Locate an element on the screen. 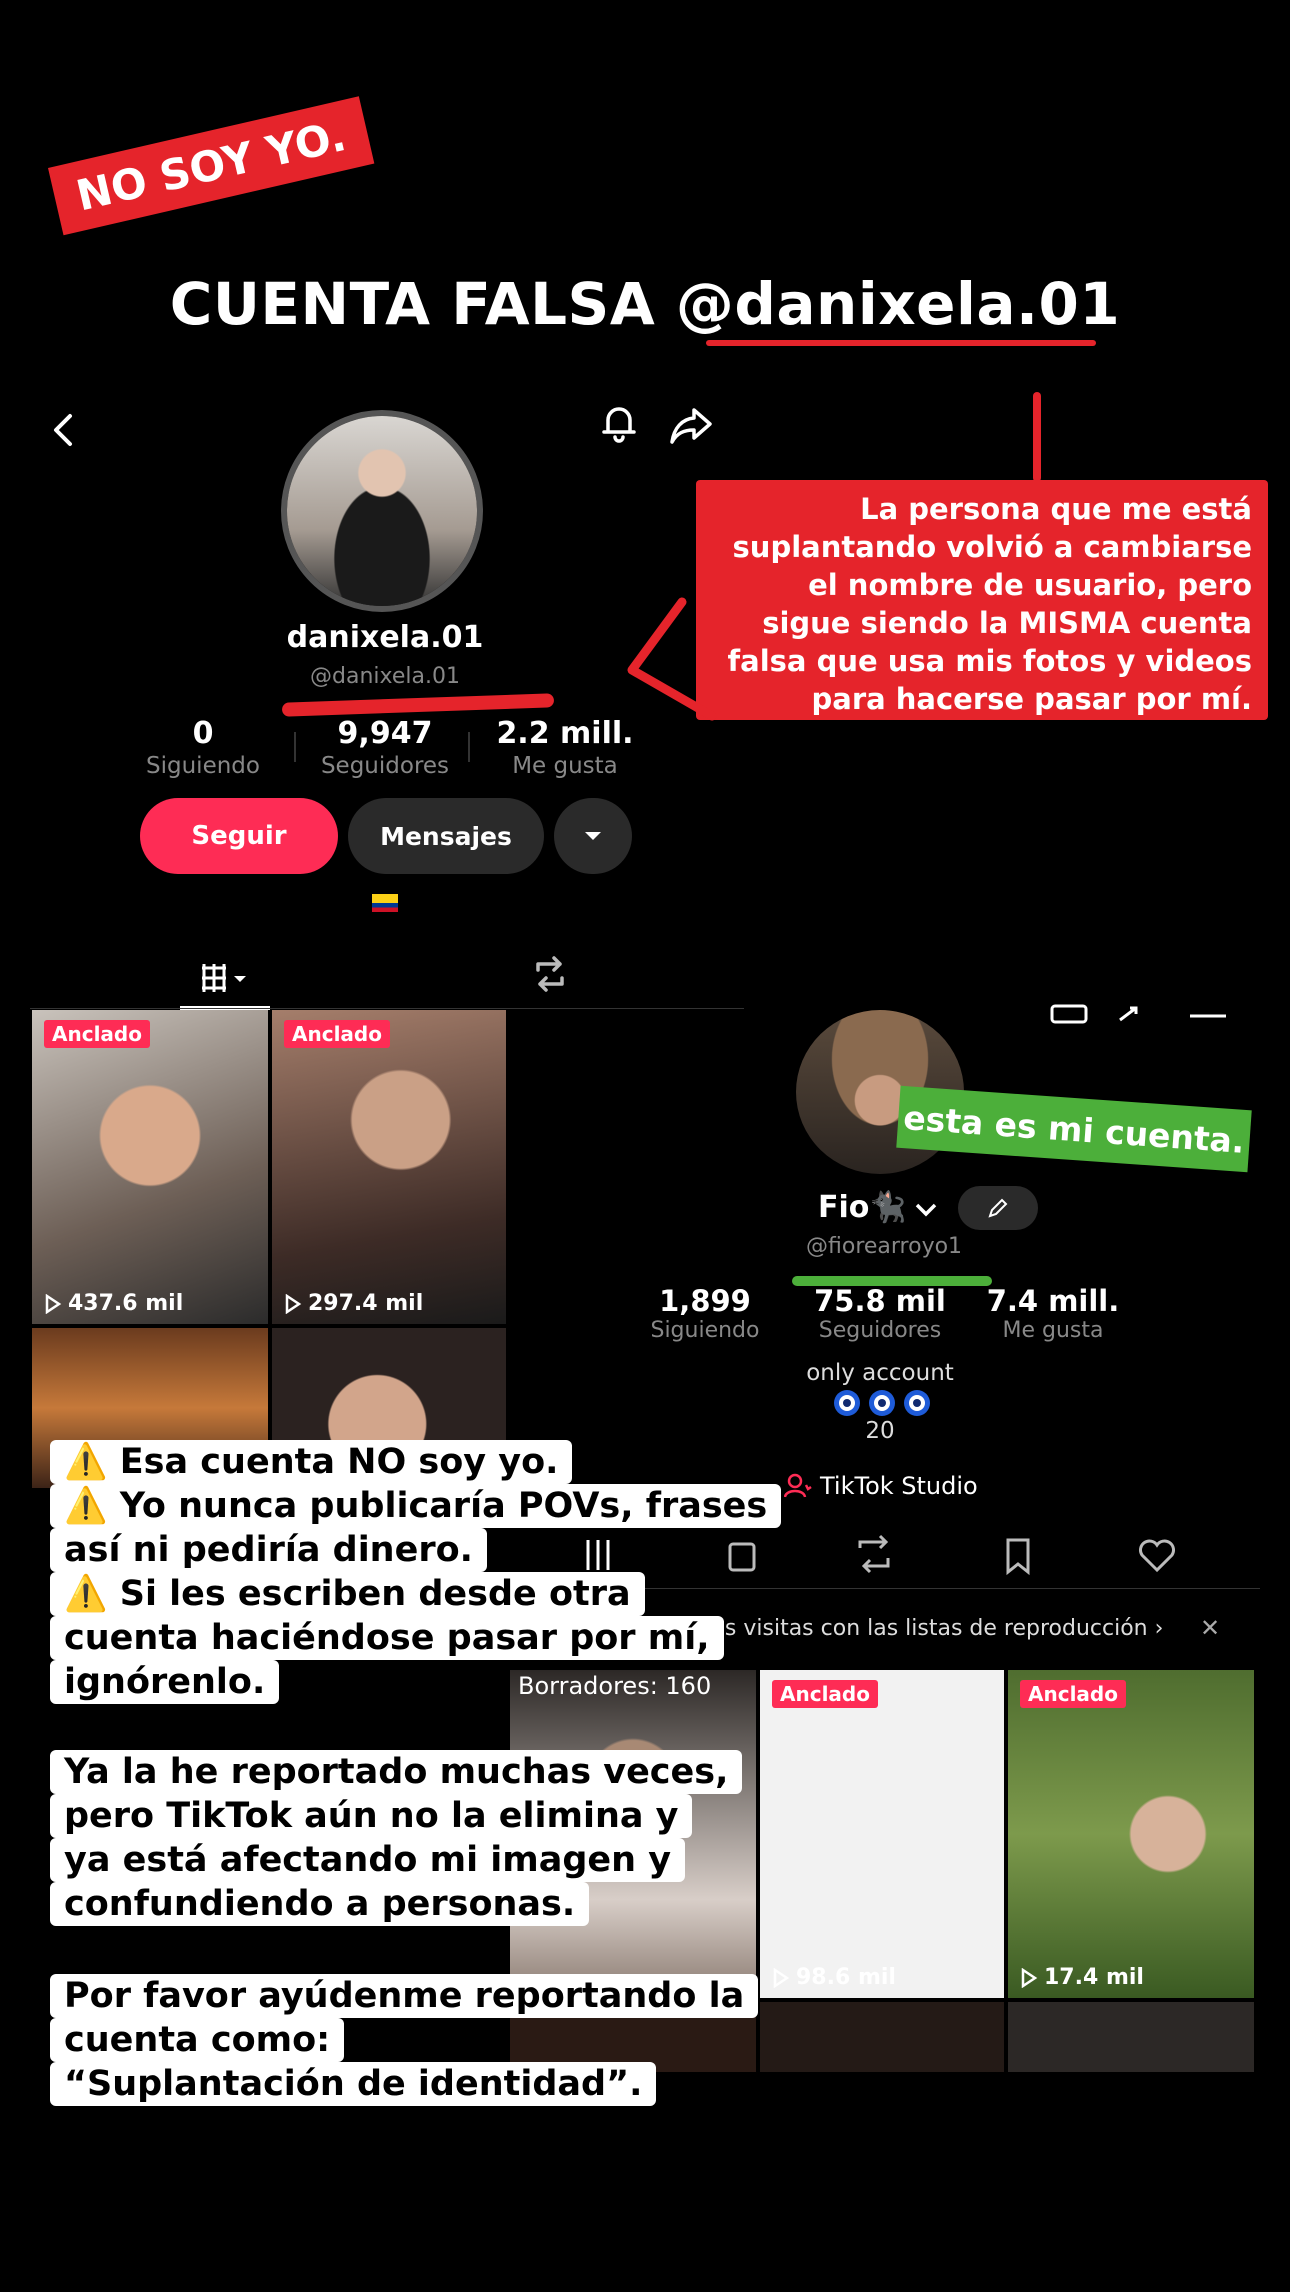 The height and width of the screenshot is (2292, 1290). real-video-thumbnail: Anclado 98.6 mil is located at coordinates (882, 1834).